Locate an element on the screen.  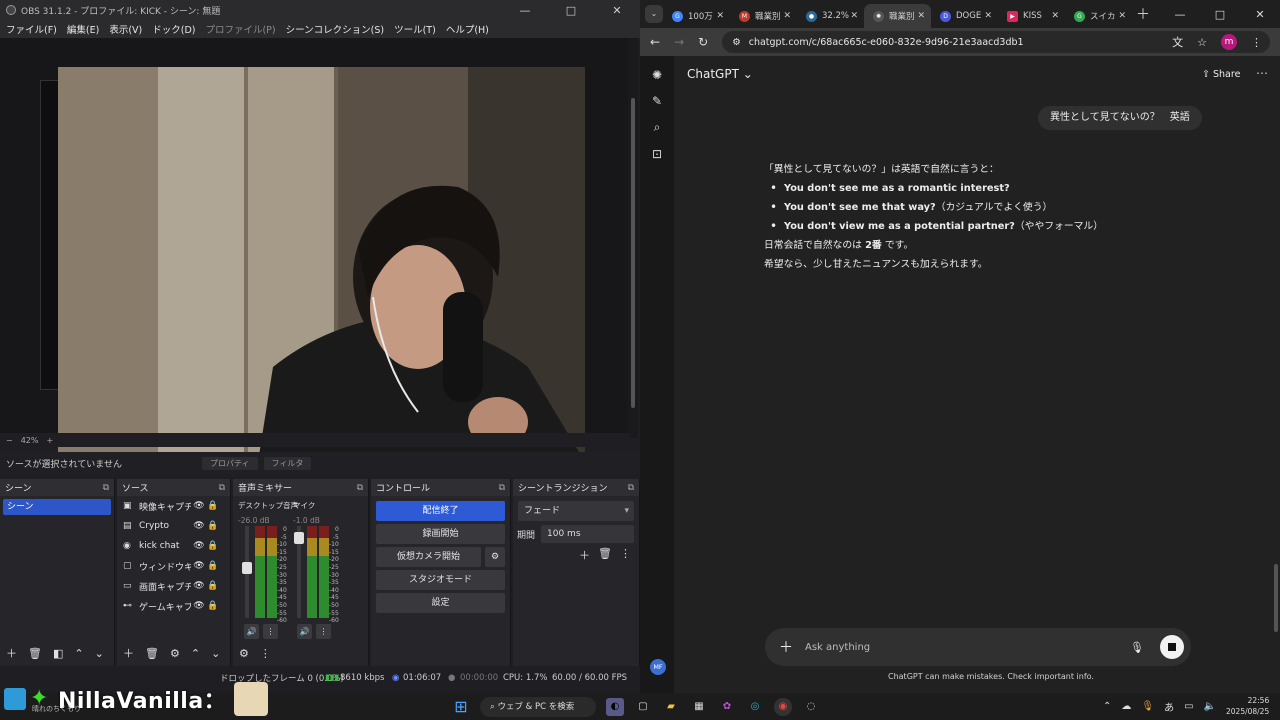
back-icon: ← is located at coordinates (655, 42).